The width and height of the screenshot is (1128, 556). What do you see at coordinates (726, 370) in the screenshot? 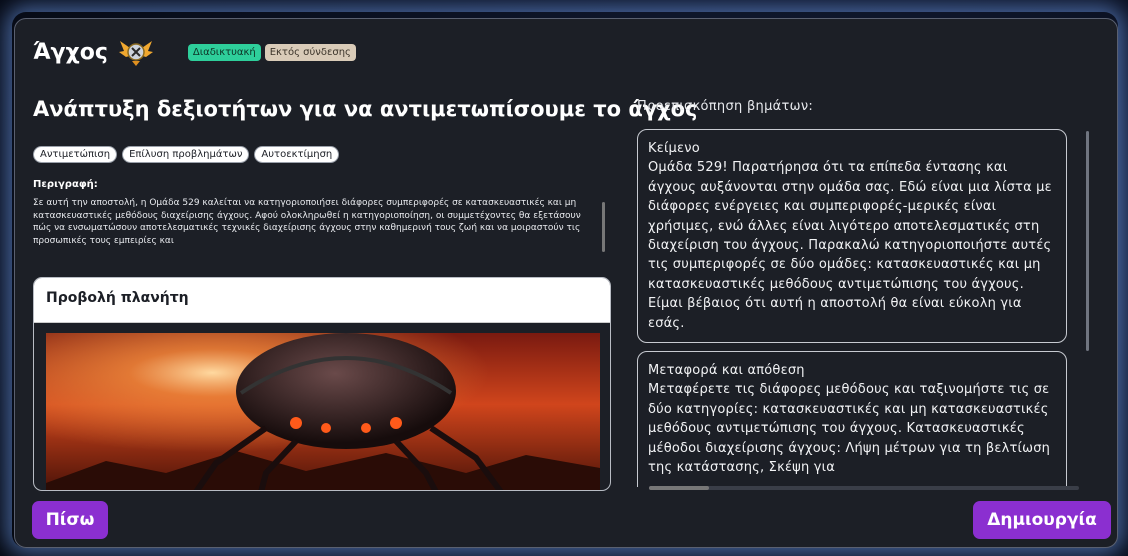
I see `step-title: Μεταφορά και απόθεση` at bounding box center [726, 370].